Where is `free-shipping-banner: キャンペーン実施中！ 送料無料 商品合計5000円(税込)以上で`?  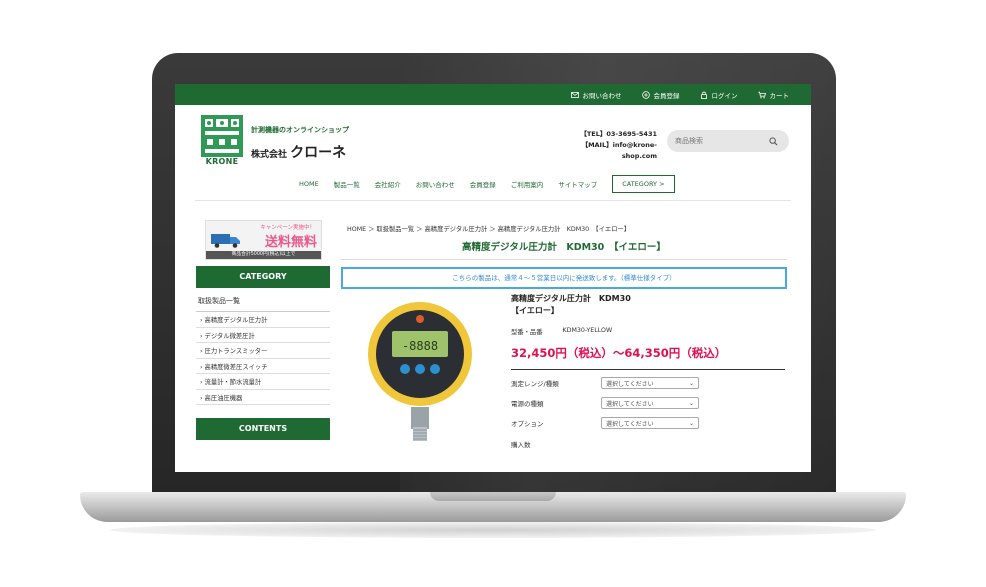 free-shipping-banner: キャンペーン実施中！ 送料無料 商品合計5000円(税込)以上で is located at coordinates (263, 240).